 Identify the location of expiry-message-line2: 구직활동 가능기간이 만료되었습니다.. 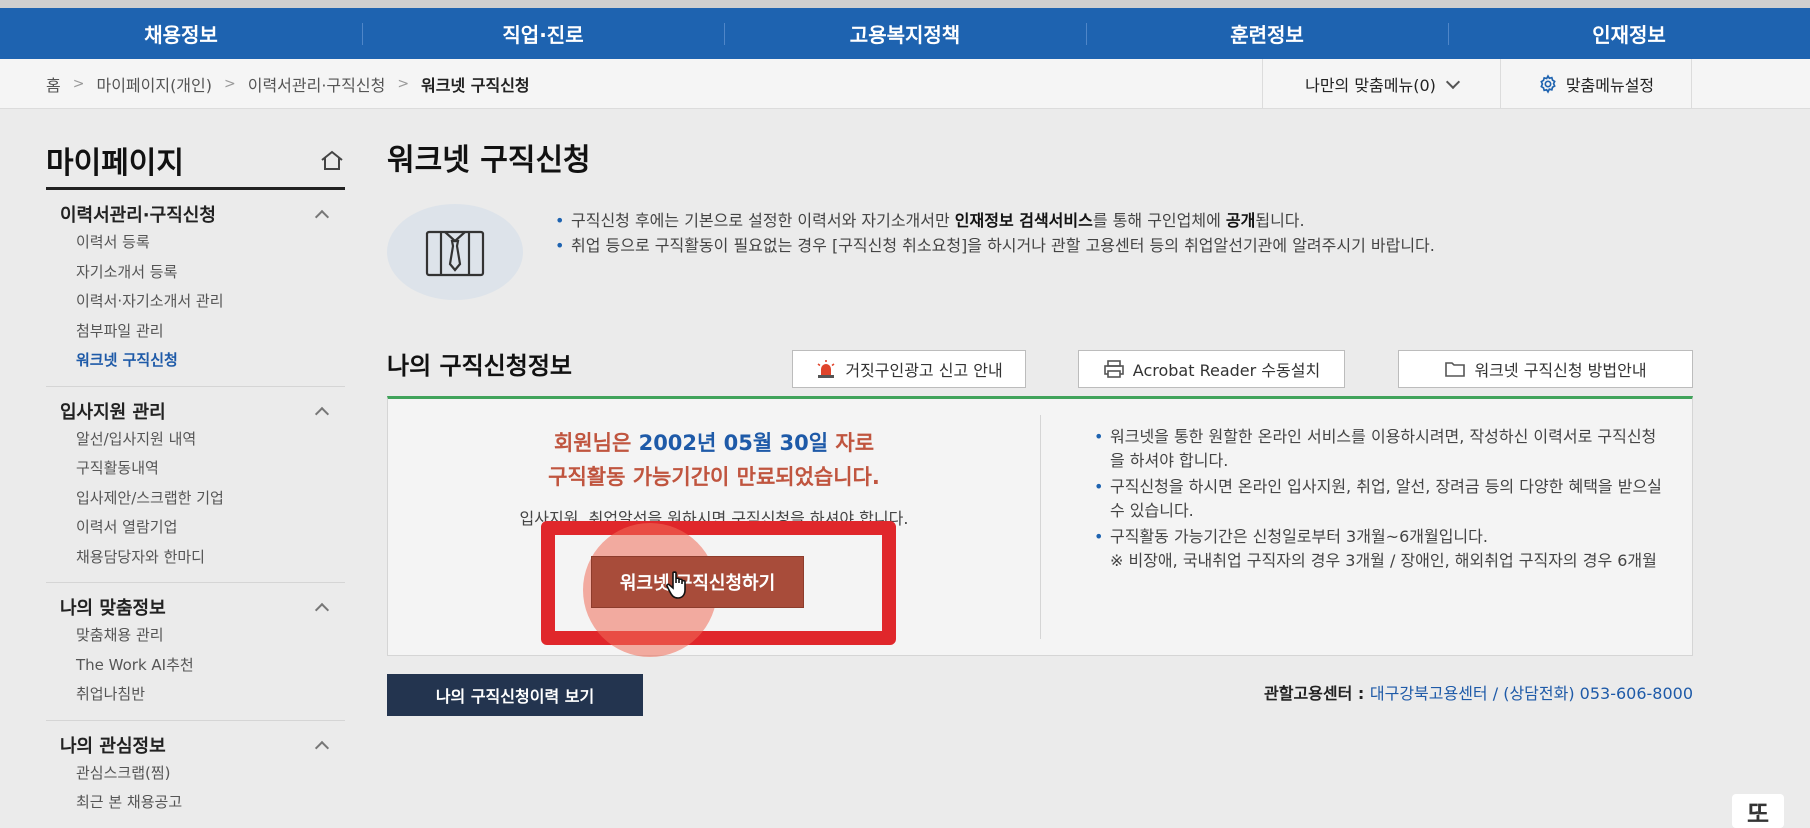
(714, 477).